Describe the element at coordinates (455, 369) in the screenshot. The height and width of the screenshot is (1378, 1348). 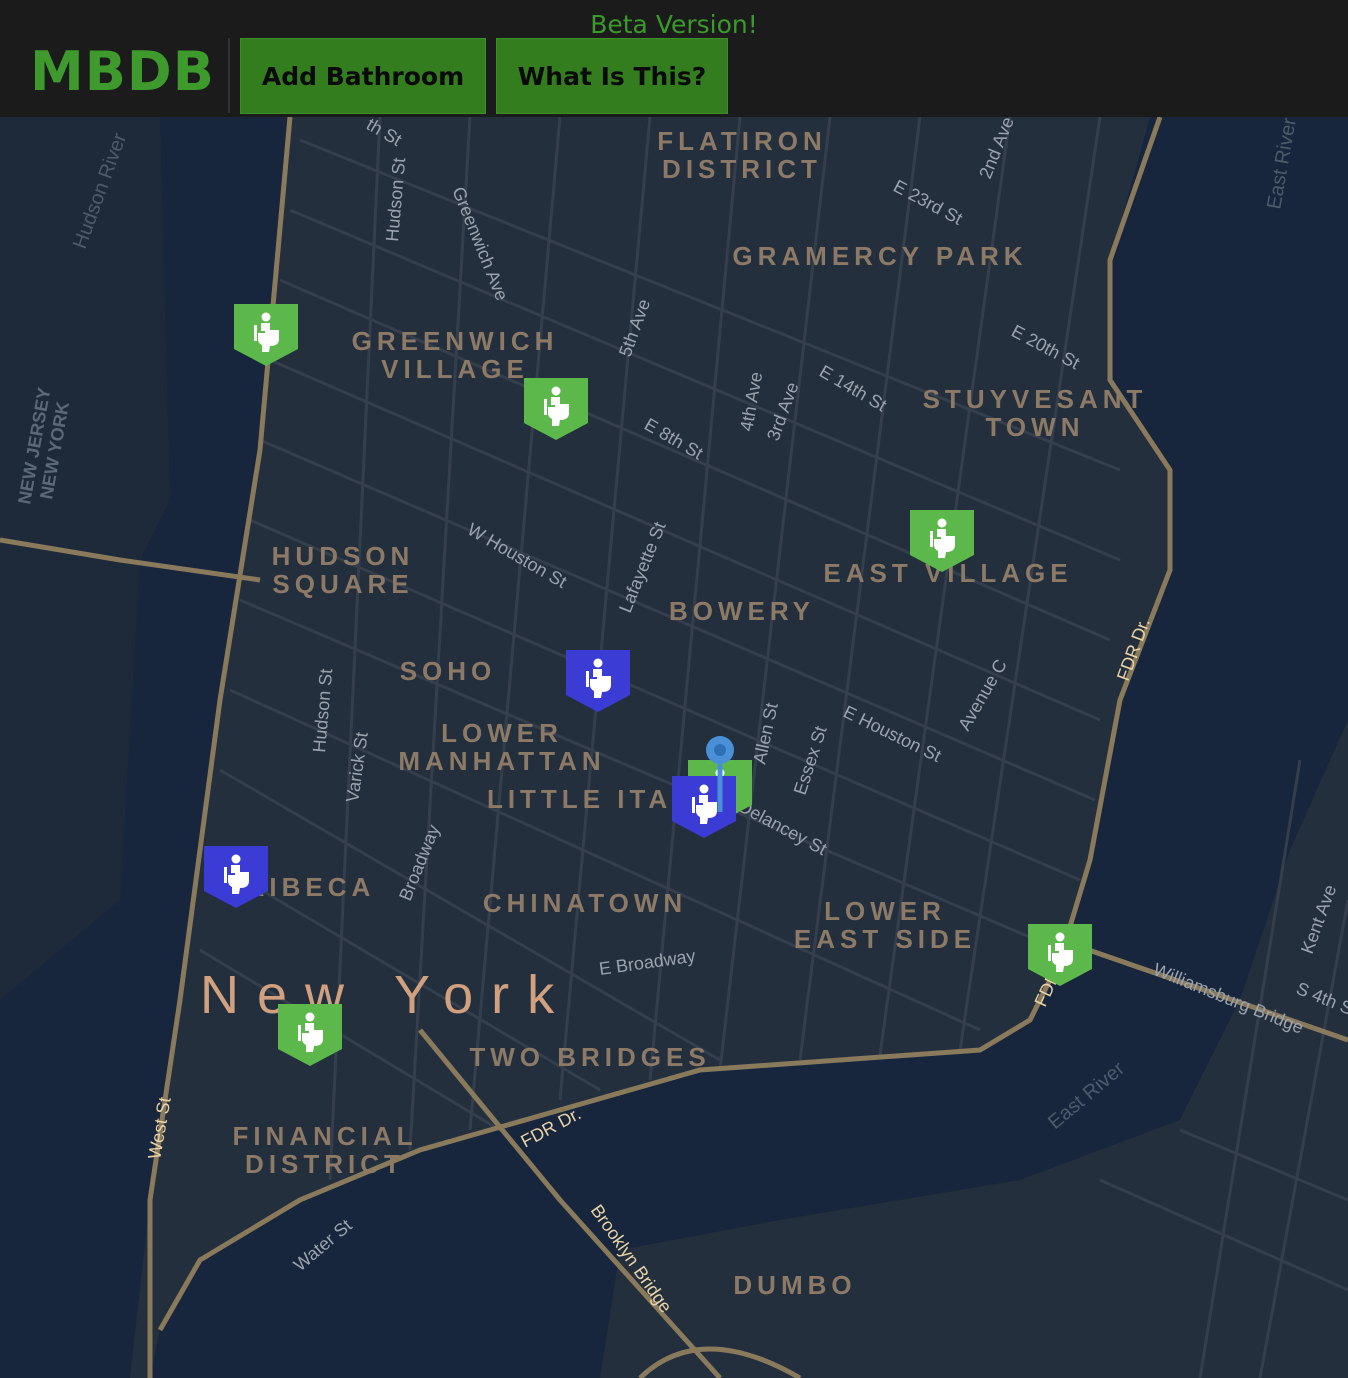
I see `district-label: VILLAGE` at that location.